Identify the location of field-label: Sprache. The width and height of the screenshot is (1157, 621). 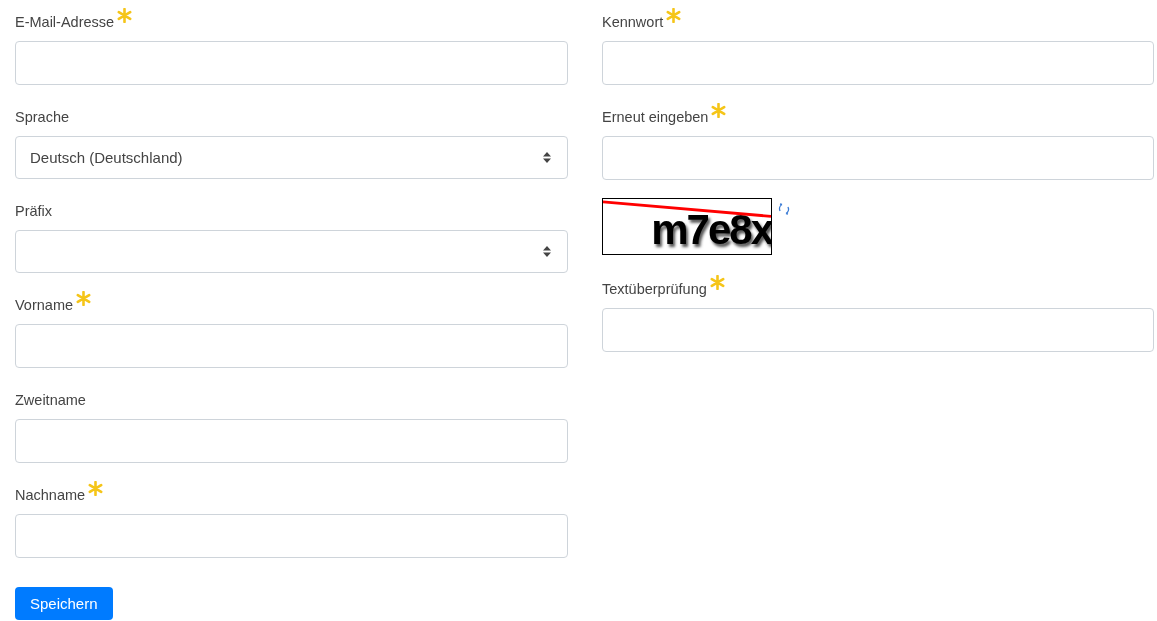
(42, 116).